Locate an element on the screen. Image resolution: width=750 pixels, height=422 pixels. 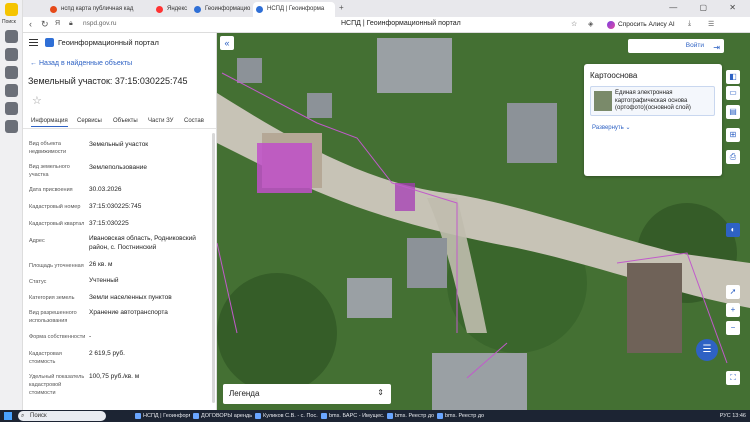
prop-value-status: Учтенный is located at coordinates (104, 280).